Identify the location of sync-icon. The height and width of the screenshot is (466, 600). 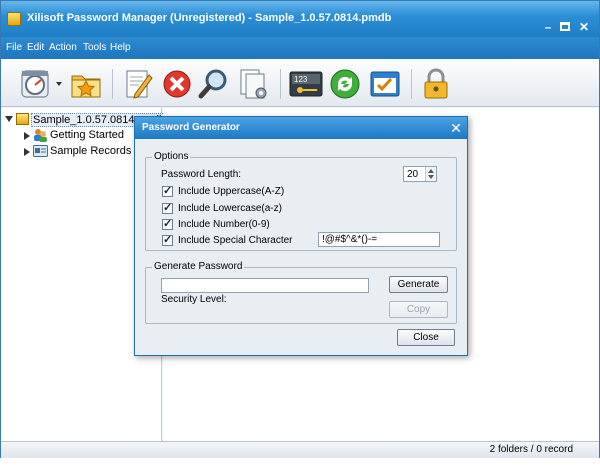
(345, 84).